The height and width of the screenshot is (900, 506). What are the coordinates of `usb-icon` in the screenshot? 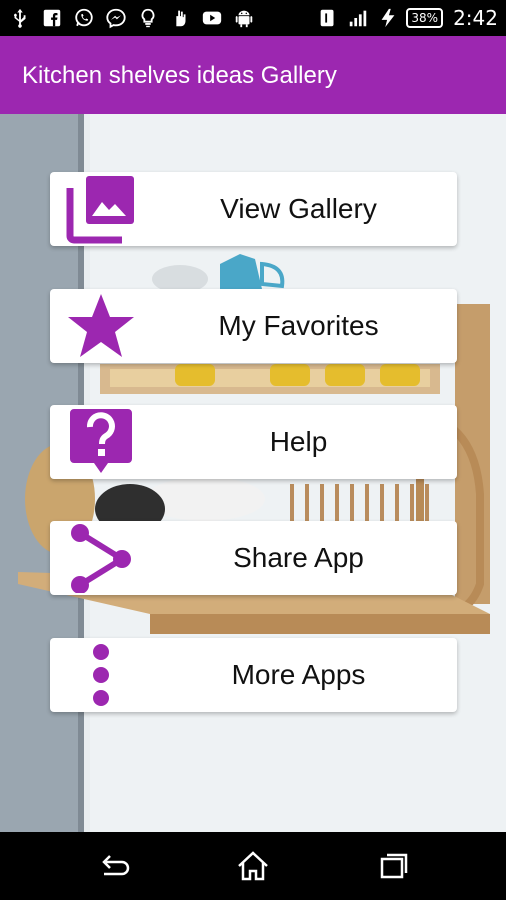 It's located at (20, 18).